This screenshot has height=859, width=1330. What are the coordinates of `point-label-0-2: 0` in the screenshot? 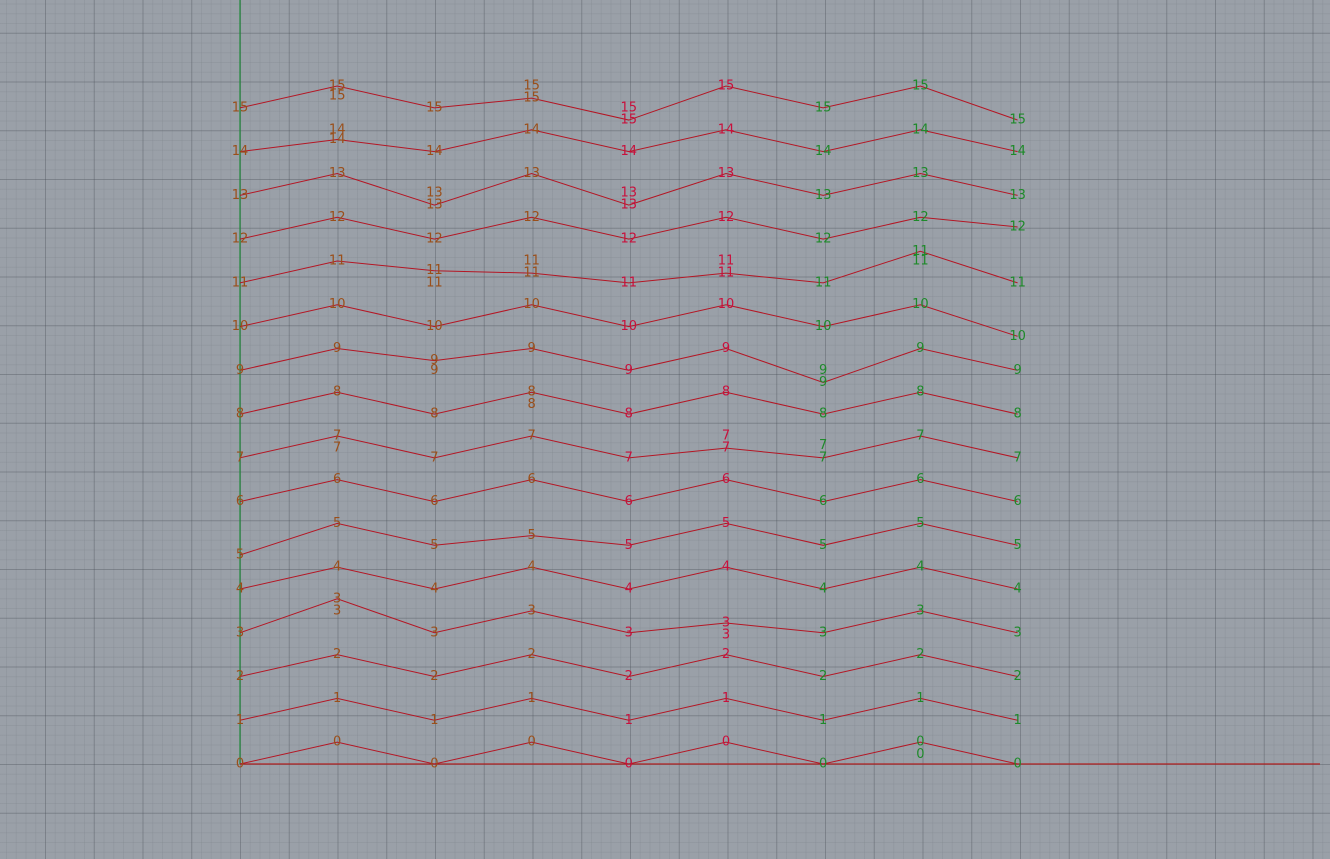 It's located at (434, 764).